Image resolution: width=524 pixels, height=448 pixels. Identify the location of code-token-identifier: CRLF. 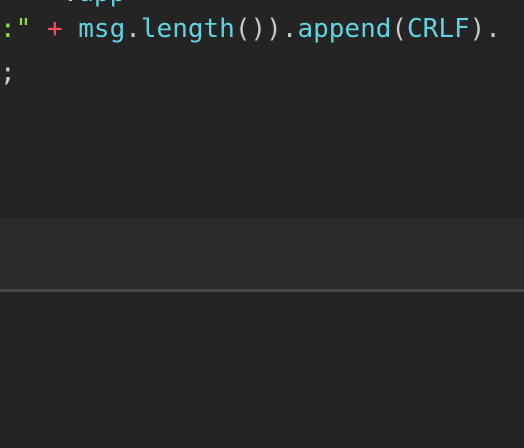
(438, 29).